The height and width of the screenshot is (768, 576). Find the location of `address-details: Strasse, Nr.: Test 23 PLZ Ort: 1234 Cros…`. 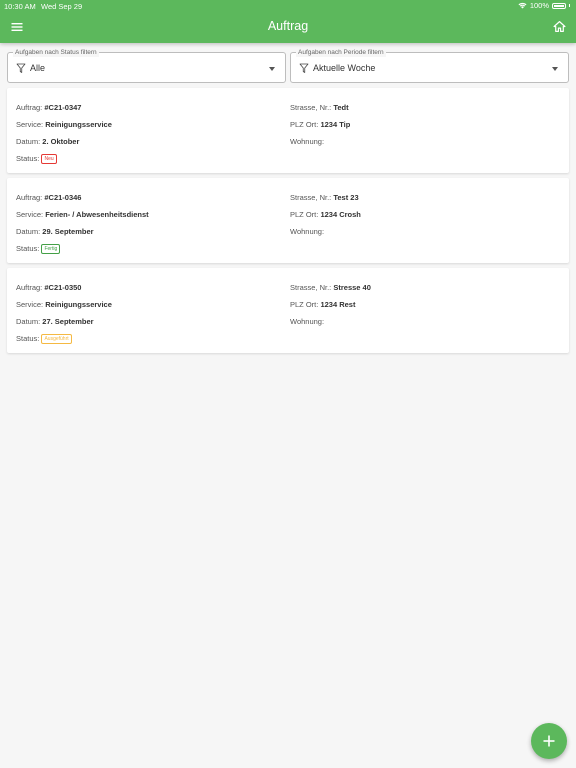

address-details: Strasse, Nr.: Test 23 PLZ Ort: 1234 Cros… is located at coordinates (425, 214).